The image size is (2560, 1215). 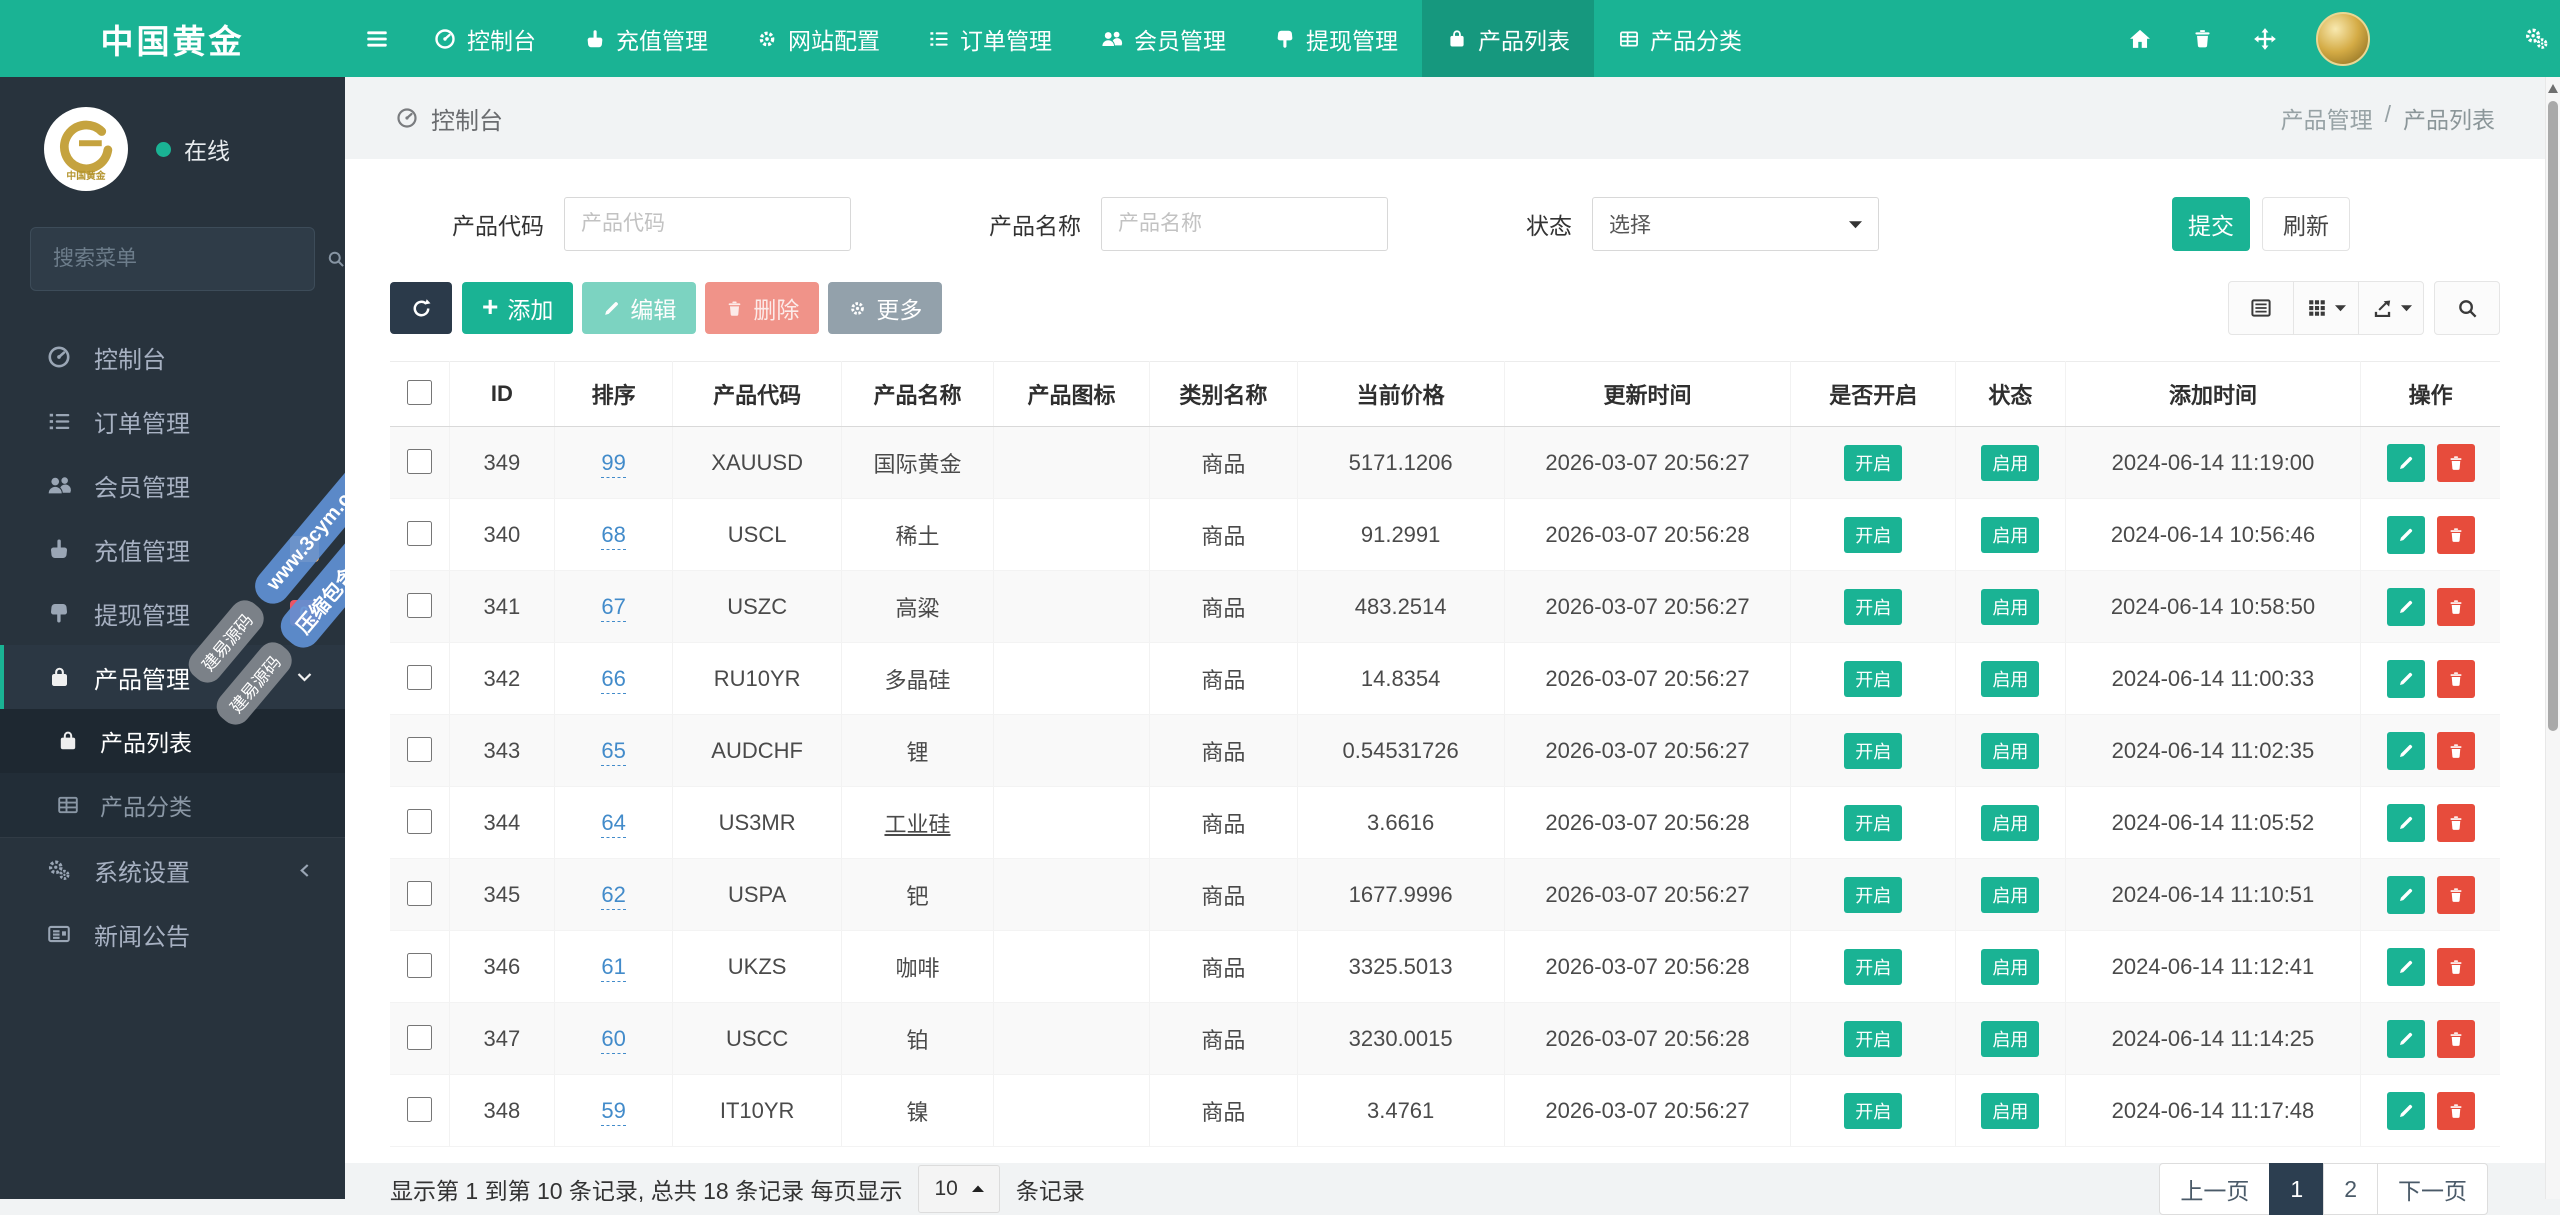 I want to click on breadcrumb-parent: 产品管理, so click(x=2327, y=118).